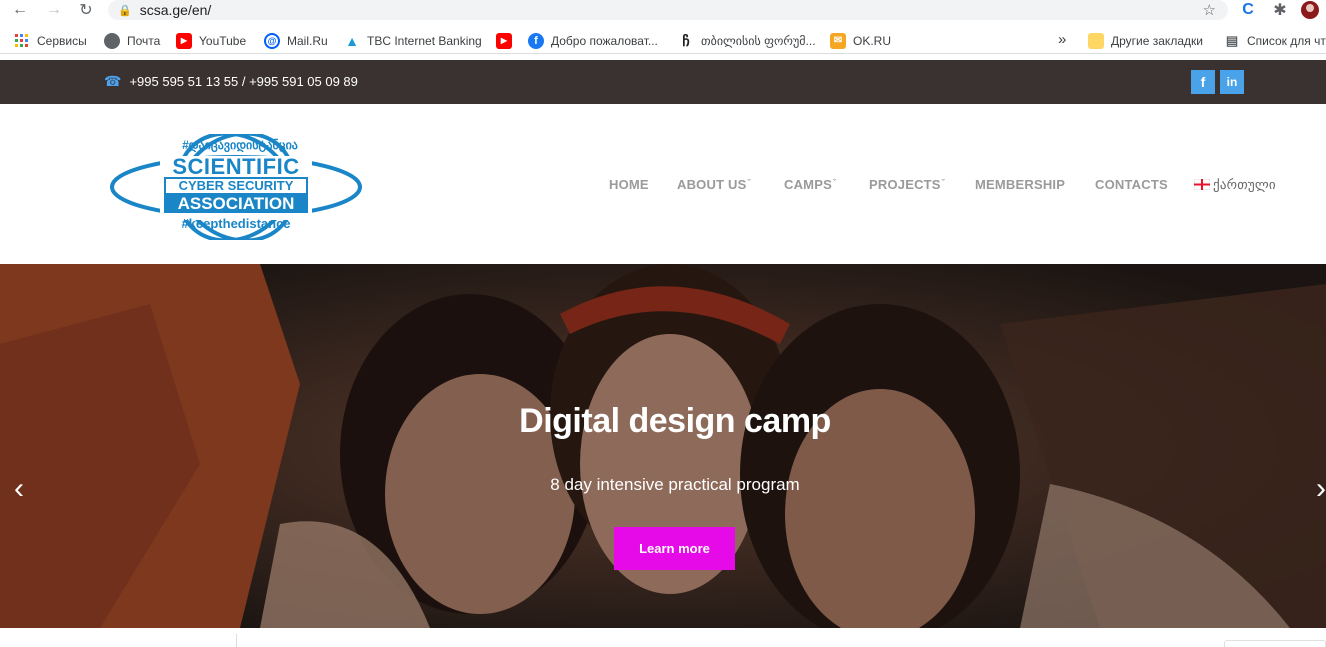  What do you see at coordinates (838, 41) in the screenshot?
I see `mail-icon: ✉` at bounding box center [838, 41].